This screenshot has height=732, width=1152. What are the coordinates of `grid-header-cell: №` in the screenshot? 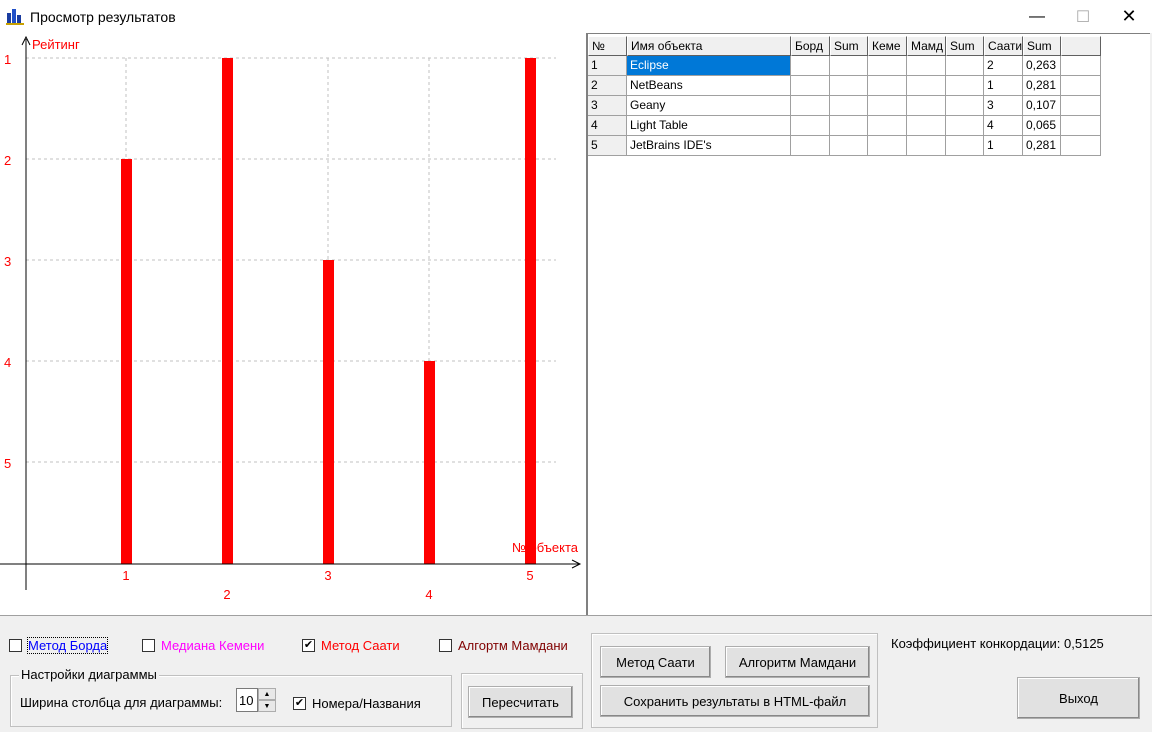 It's located at (607, 46).